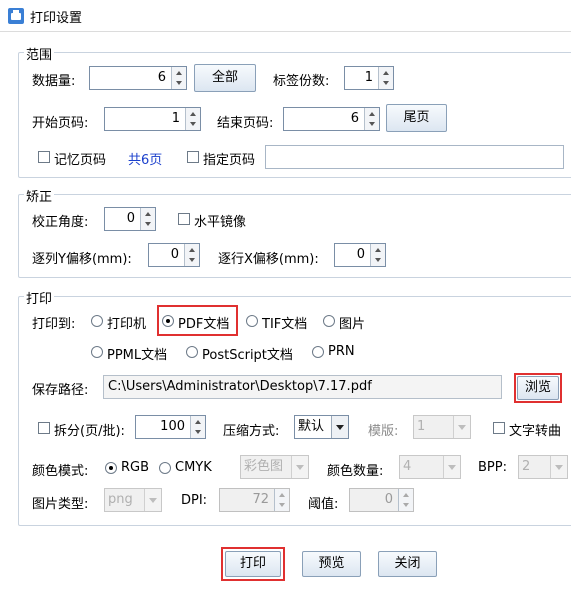 The height and width of the screenshot is (590, 571). What do you see at coordinates (299, 467) in the screenshot?
I see `color-image-dropdown-icon` at bounding box center [299, 467].